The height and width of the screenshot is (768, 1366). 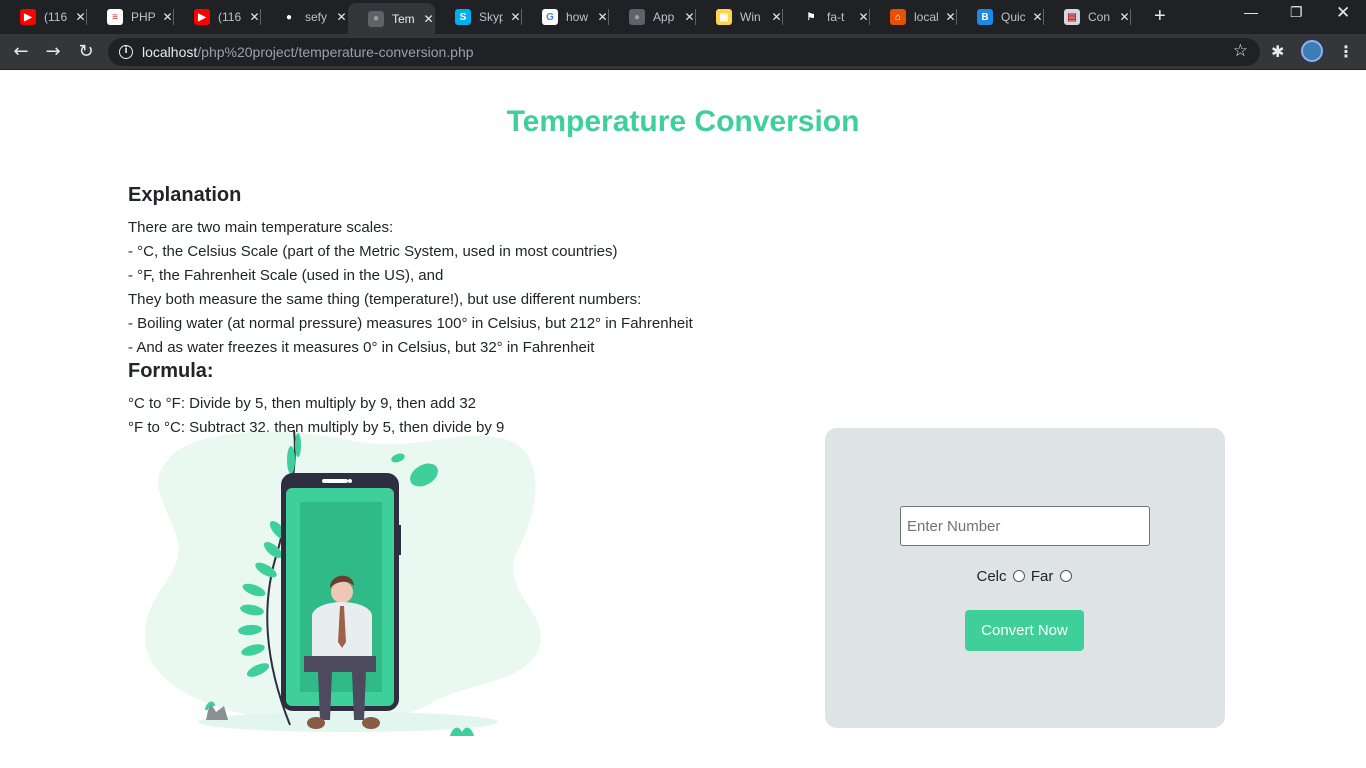 I want to click on fahrenheit-radio, so click(x=1065, y=576).